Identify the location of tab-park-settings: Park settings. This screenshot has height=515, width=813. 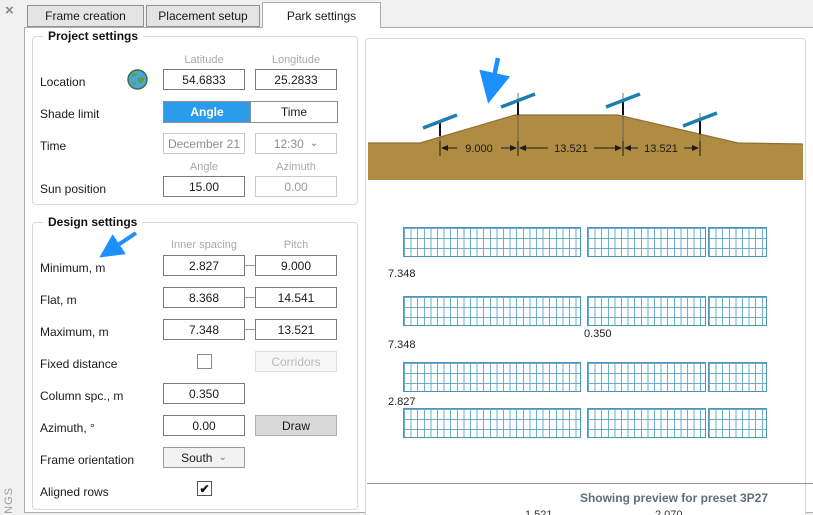
(321, 15).